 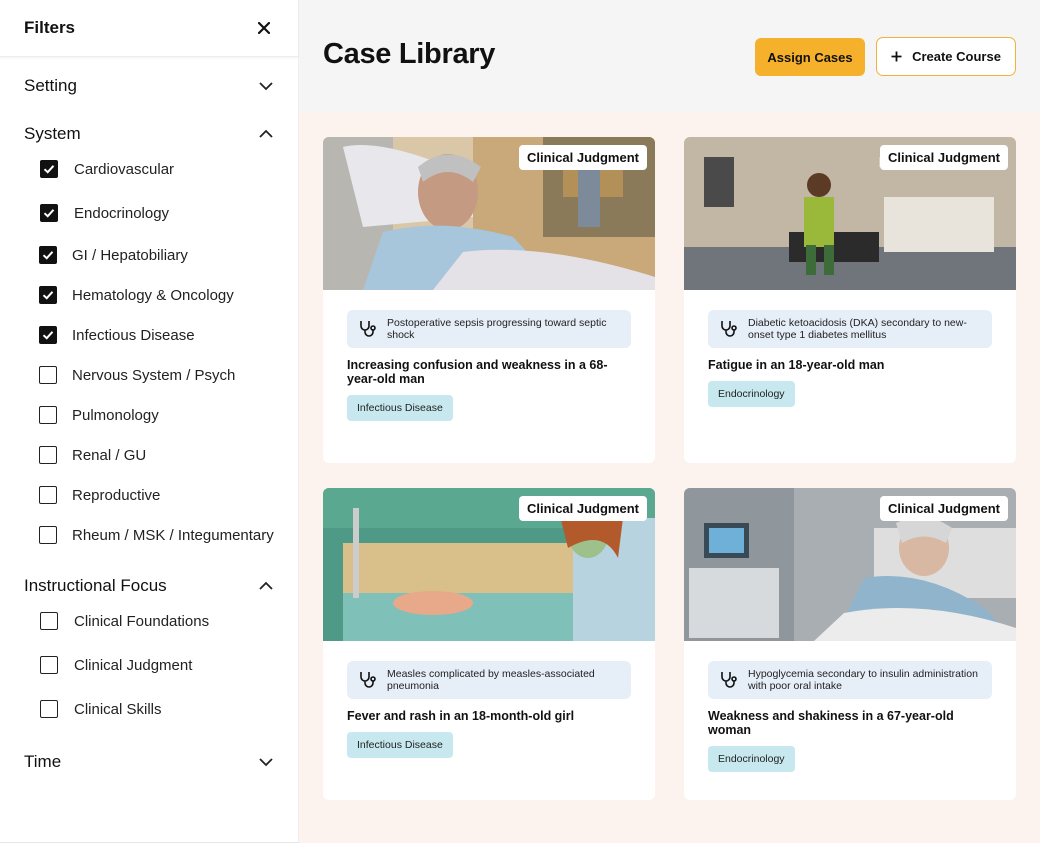 I want to click on filter-label: Pulmonology, so click(x=115, y=415).